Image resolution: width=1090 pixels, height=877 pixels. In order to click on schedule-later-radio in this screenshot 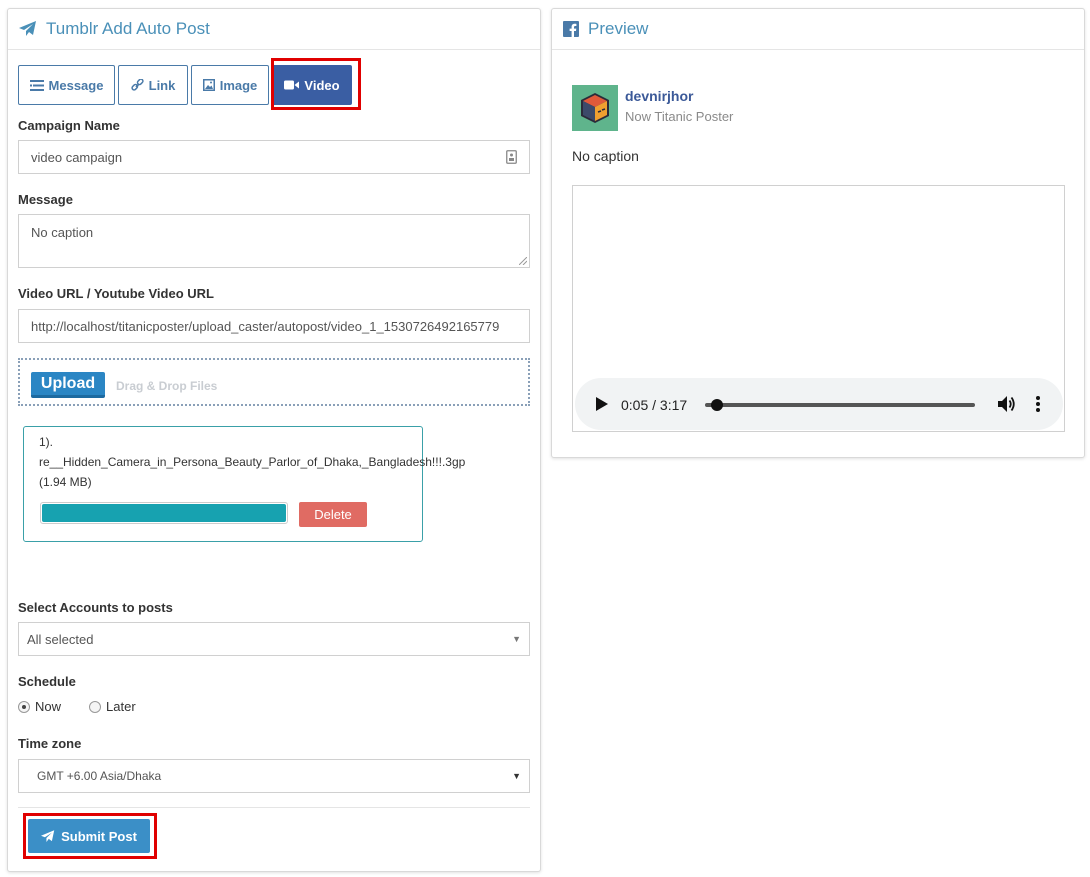, I will do `click(95, 706)`.